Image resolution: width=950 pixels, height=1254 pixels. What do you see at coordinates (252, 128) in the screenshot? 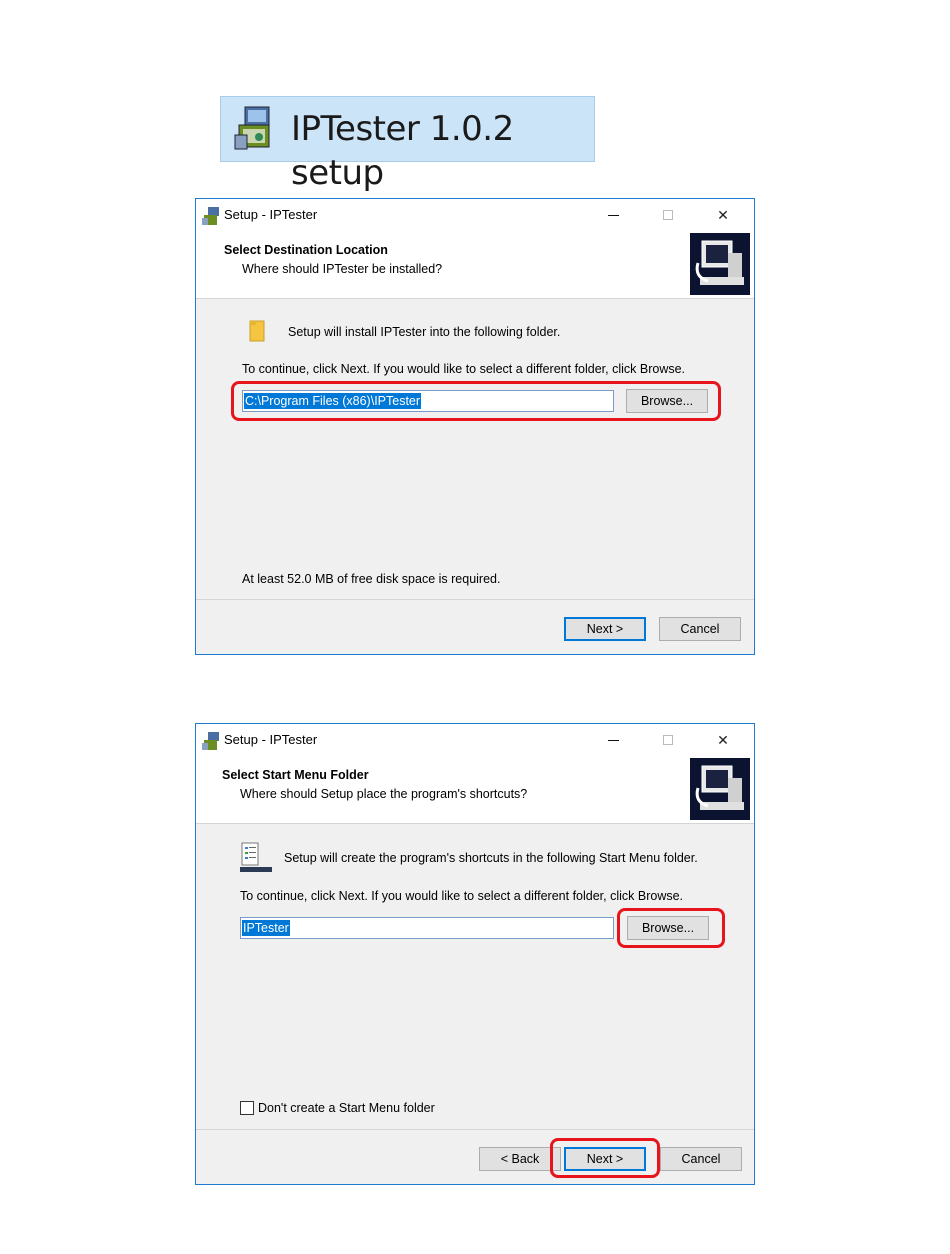
I see `installer-icon` at bounding box center [252, 128].